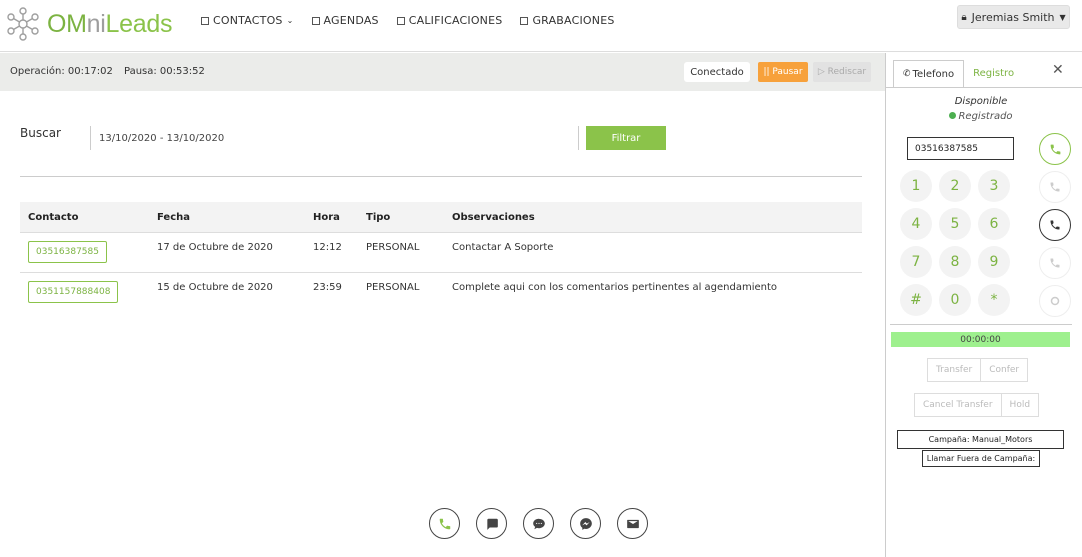  Describe the element at coordinates (626, 138) in the screenshot. I see `filter-button: Filtrar` at that location.